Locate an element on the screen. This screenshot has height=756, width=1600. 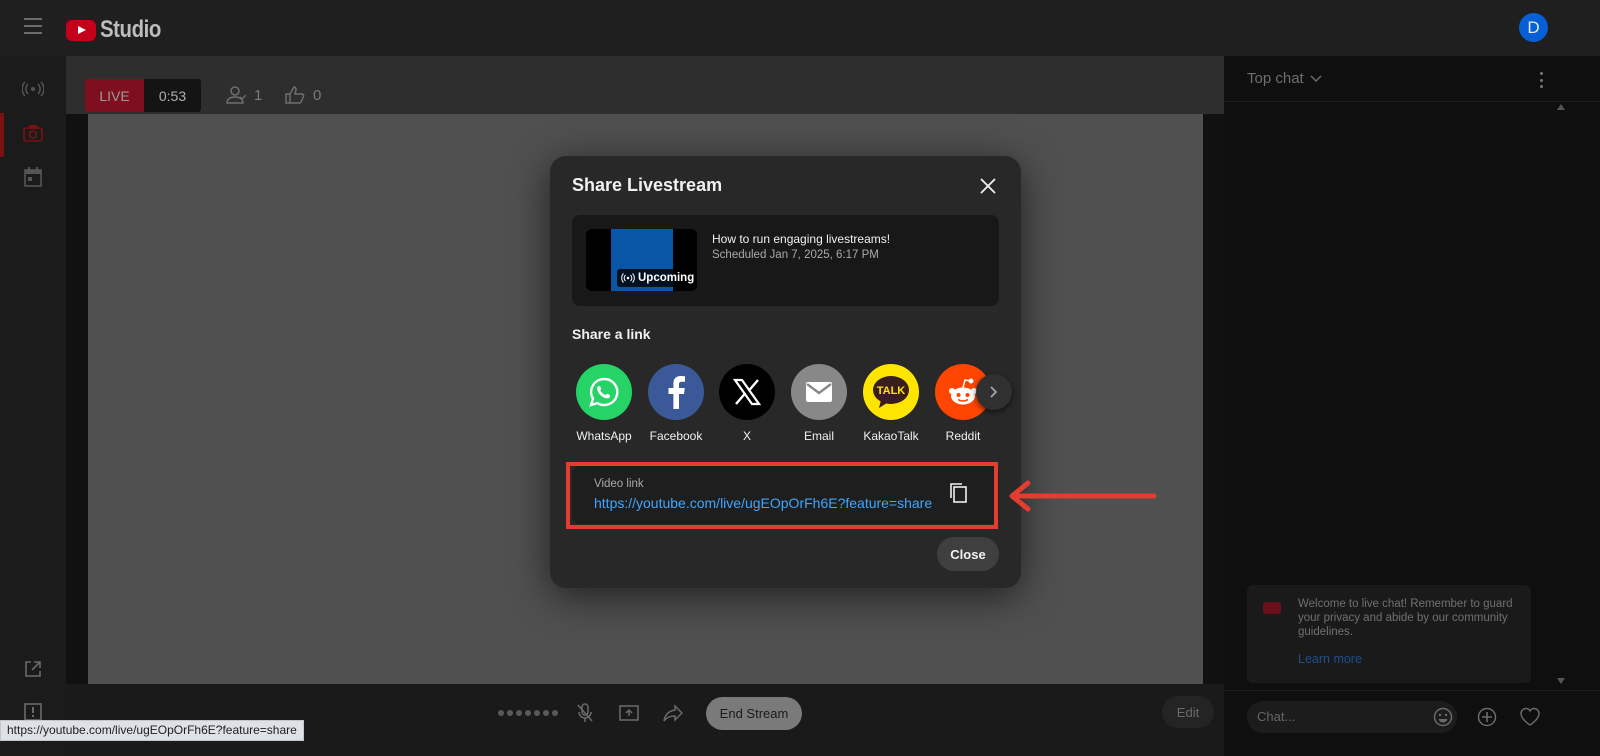
more-options-icon is located at coordinates (1542, 80).